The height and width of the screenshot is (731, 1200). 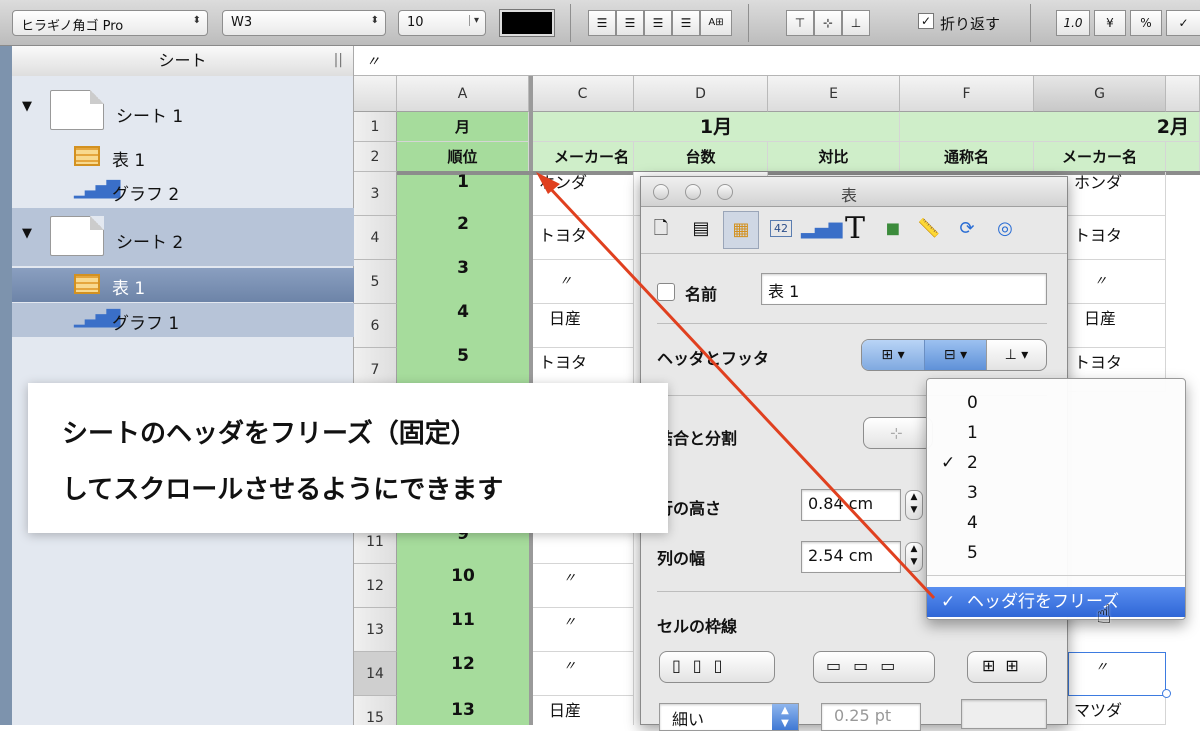 What do you see at coordinates (548, 183) in the screenshot?
I see `arrow-head` at bounding box center [548, 183].